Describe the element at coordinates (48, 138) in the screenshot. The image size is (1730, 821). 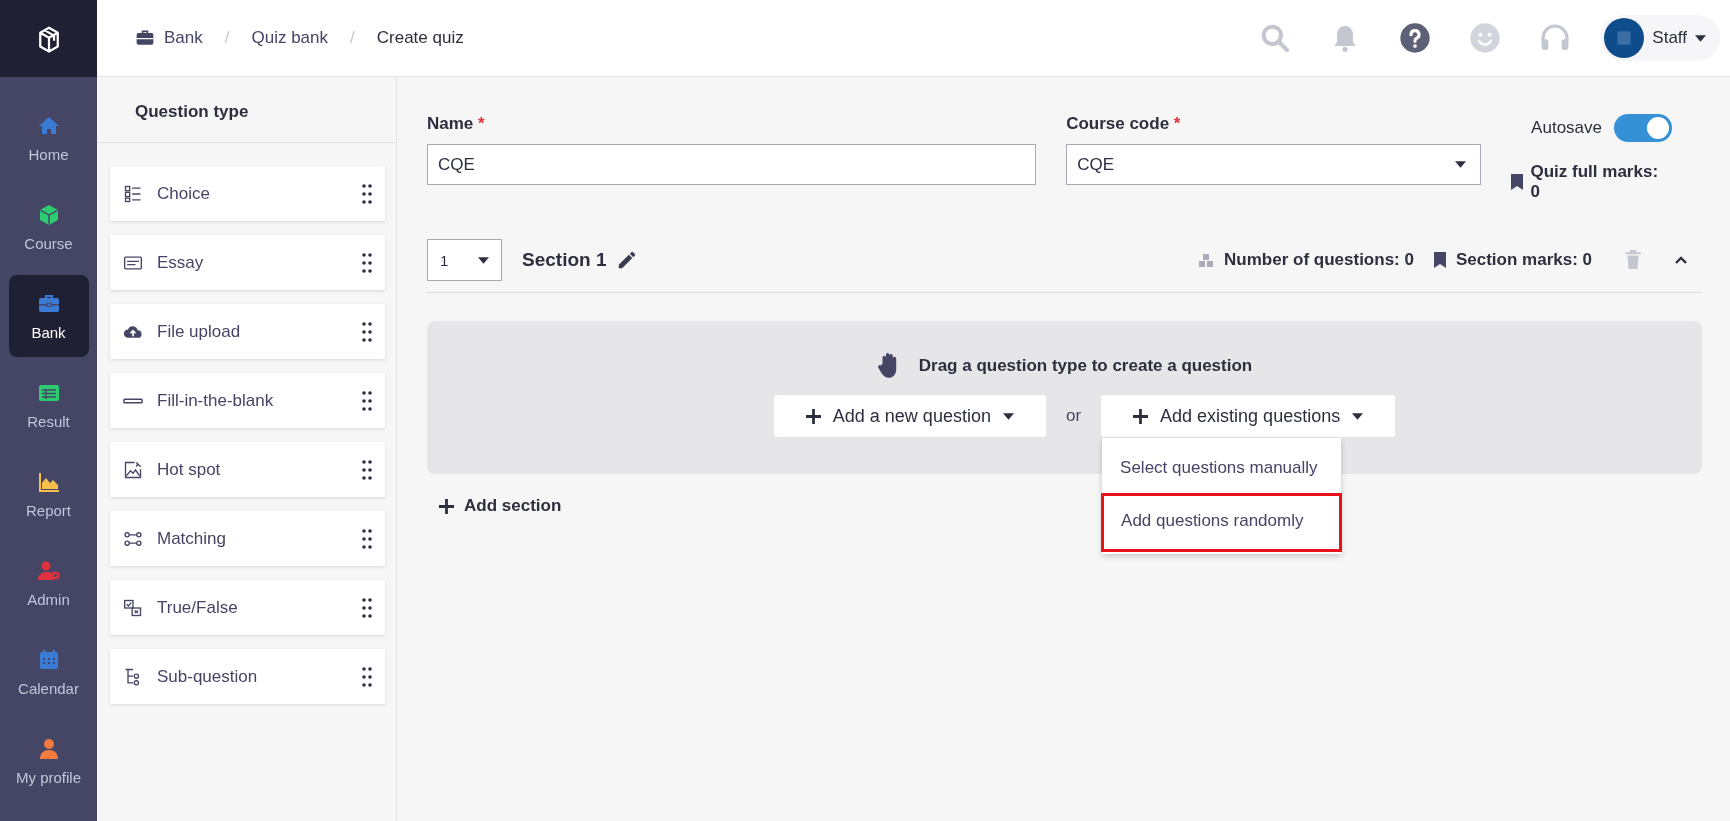
I see `nav-item: Home` at that location.